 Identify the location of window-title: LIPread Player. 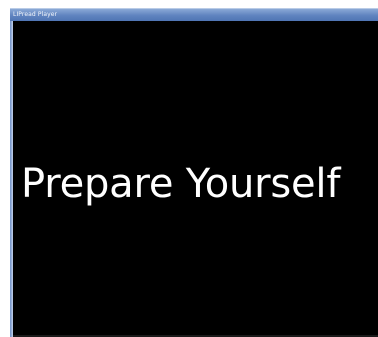
(35, 14).